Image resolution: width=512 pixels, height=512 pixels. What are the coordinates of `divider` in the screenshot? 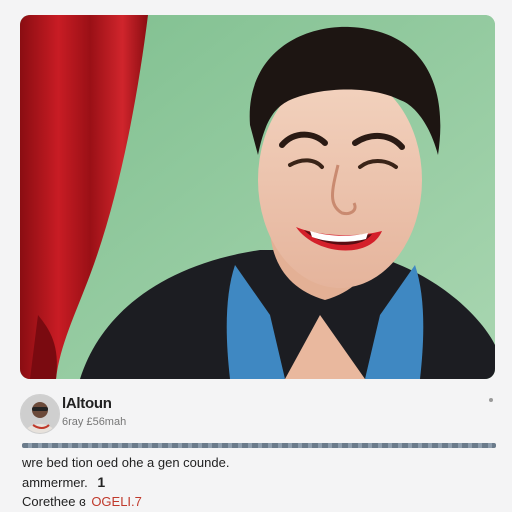 It's located at (259, 445).